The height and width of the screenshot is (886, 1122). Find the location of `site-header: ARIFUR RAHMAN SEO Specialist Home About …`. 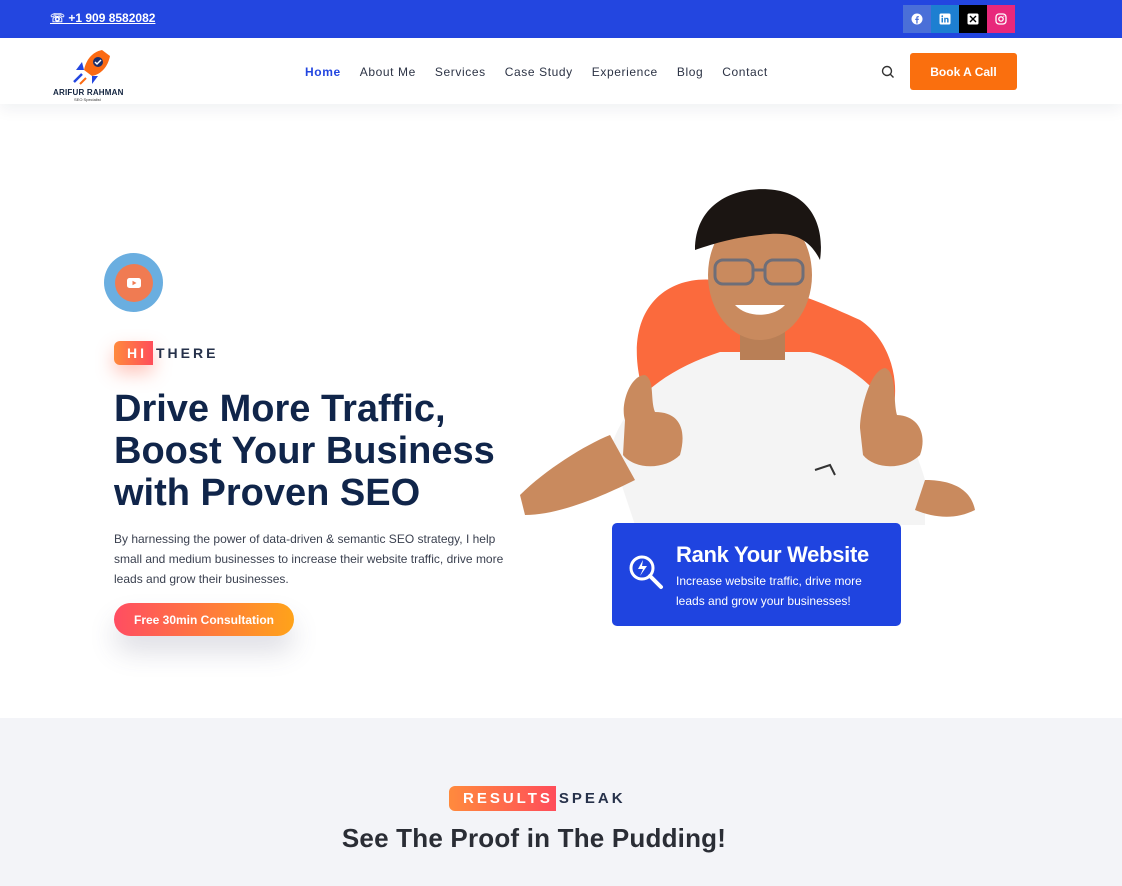

site-header: ARIFUR RAHMAN SEO Specialist Home About … is located at coordinates (561, 71).